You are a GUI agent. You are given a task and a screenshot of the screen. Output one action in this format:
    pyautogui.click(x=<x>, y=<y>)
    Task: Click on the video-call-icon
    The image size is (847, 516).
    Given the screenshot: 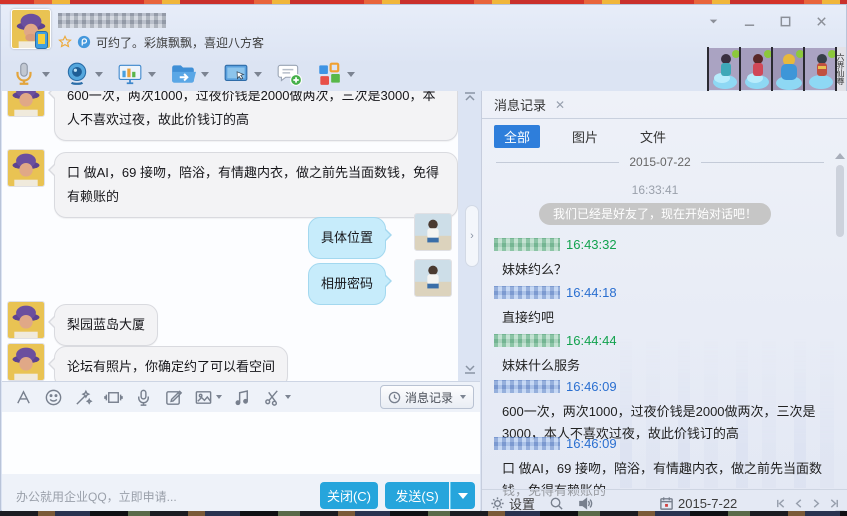 What is the action you would take?
    pyautogui.click(x=83, y=74)
    